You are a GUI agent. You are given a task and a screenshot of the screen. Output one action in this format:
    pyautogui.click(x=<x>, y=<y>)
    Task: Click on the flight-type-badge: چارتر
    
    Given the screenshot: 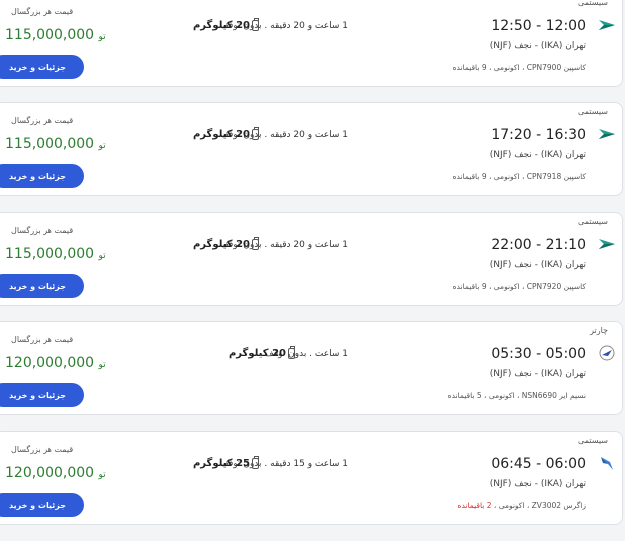 What is the action you would take?
    pyautogui.click(x=599, y=330)
    